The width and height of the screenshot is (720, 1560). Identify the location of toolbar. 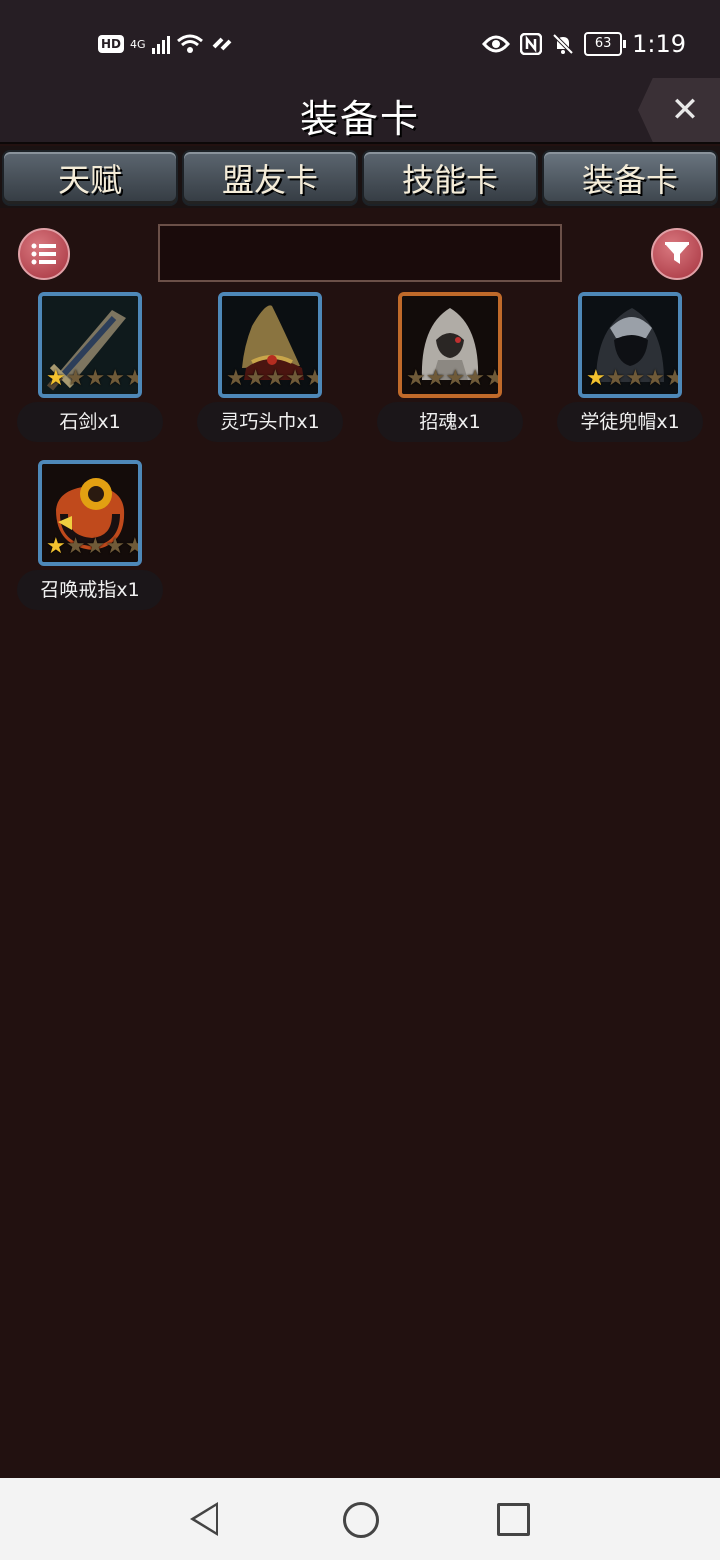
(360, 254).